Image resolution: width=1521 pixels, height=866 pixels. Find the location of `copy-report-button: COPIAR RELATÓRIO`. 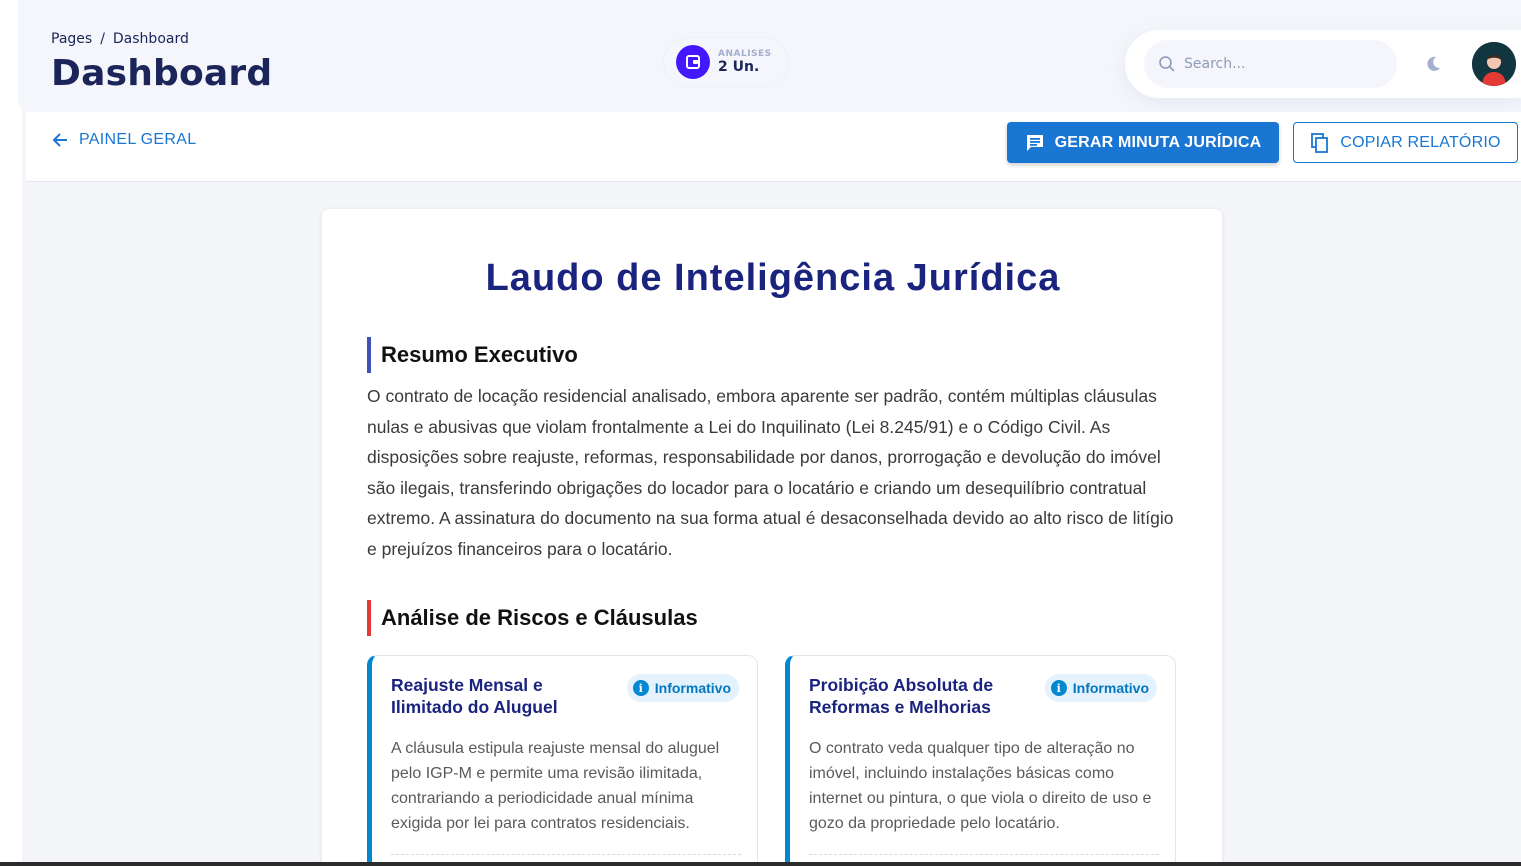

copy-report-button: COPIAR RELATÓRIO is located at coordinates (1405, 142).